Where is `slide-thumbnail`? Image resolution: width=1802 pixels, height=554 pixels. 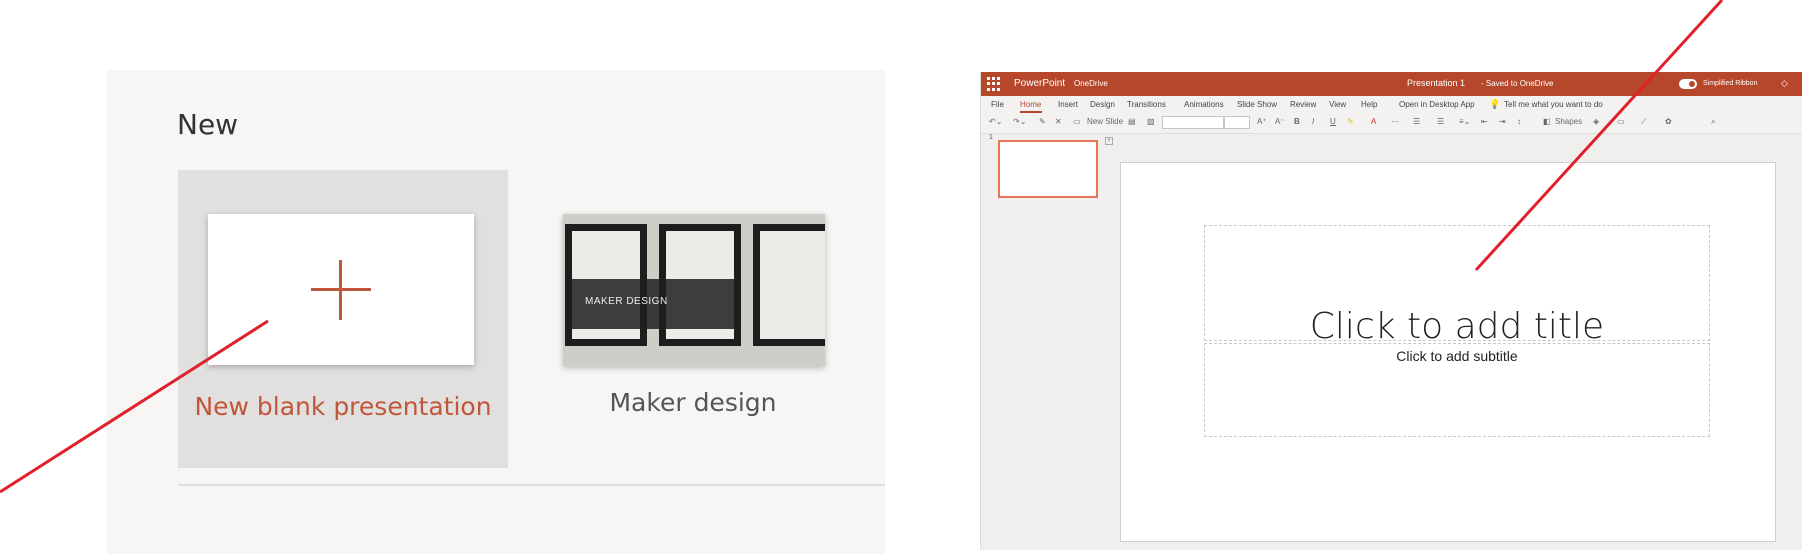
slide-thumbnail is located at coordinates (1048, 169).